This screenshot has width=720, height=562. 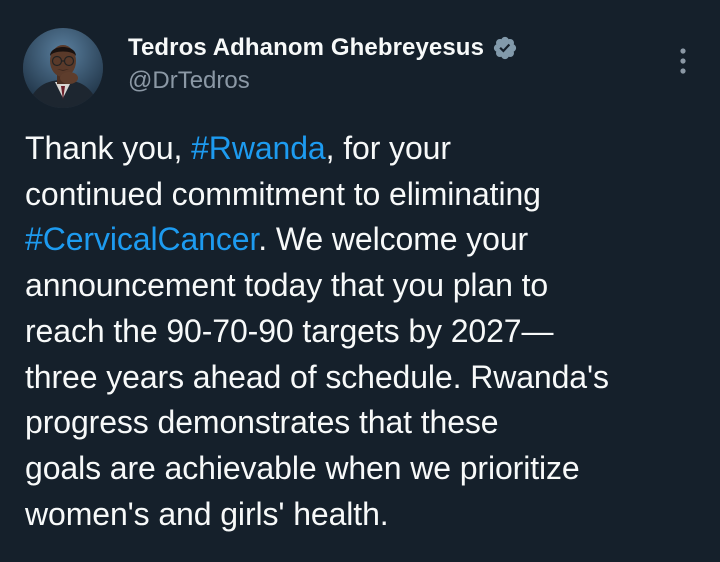 I want to click on tweet-text-line: three years ahead of schedule. Rwanda's, so click(x=367, y=378).